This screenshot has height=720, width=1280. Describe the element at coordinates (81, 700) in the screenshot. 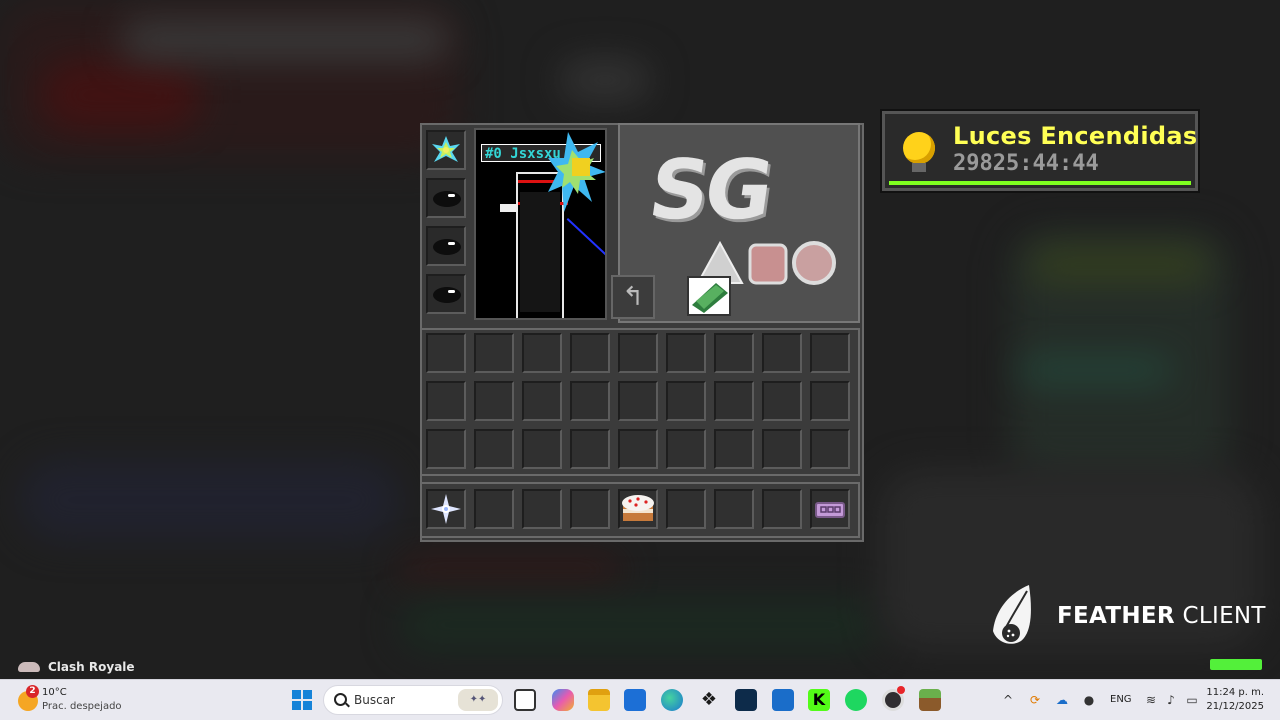

I see `weather-widget: 2 10°C Prac. despejado` at that location.